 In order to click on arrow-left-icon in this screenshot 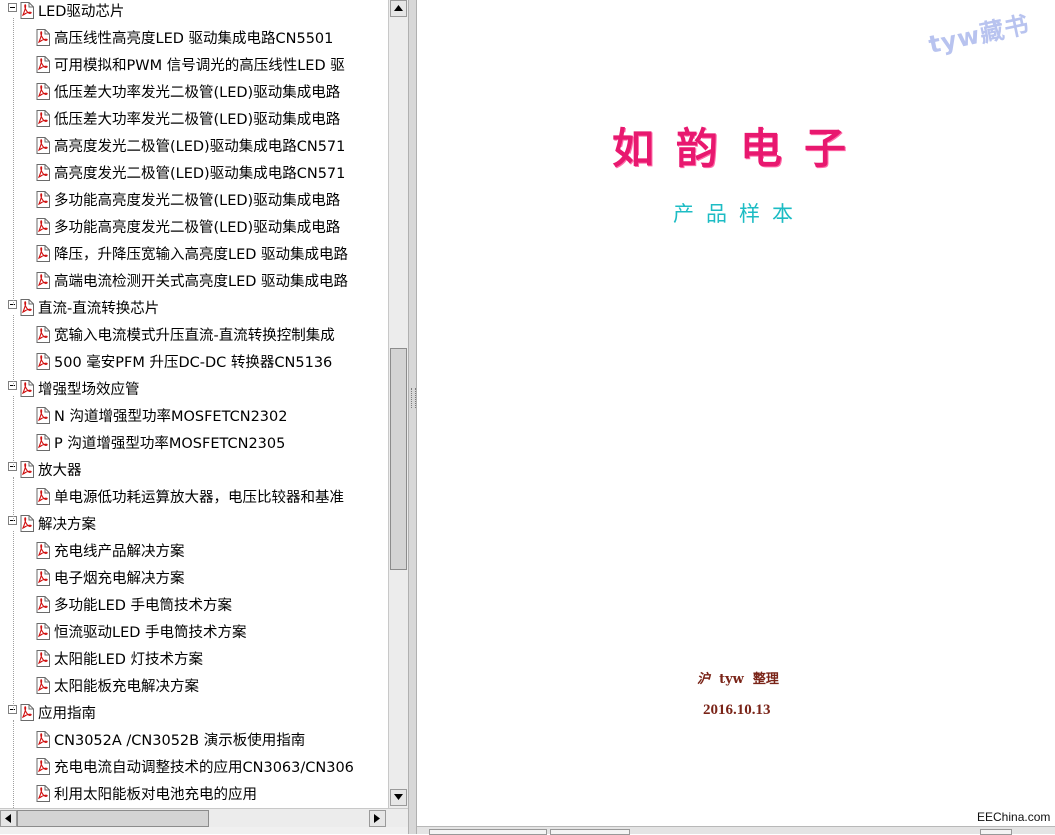, I will do `click(8, 818)`.